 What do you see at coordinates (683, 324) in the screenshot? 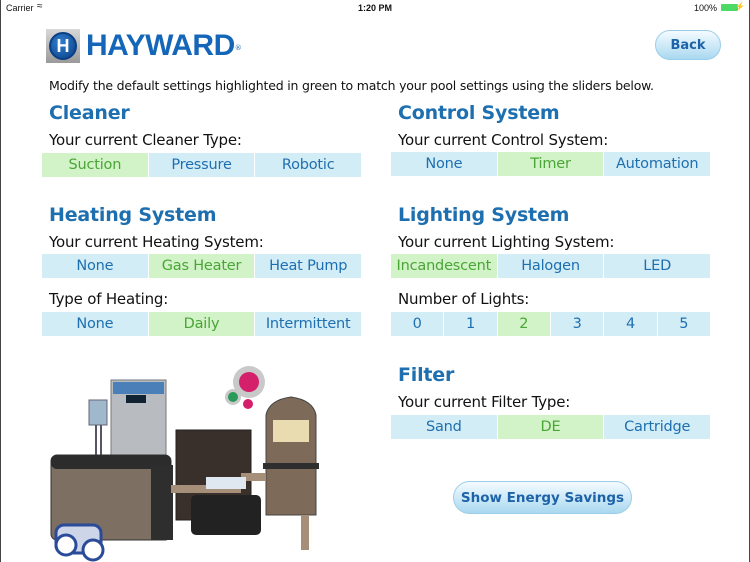
I see `lights-count-option: 5` at bounding box center [683, 324].